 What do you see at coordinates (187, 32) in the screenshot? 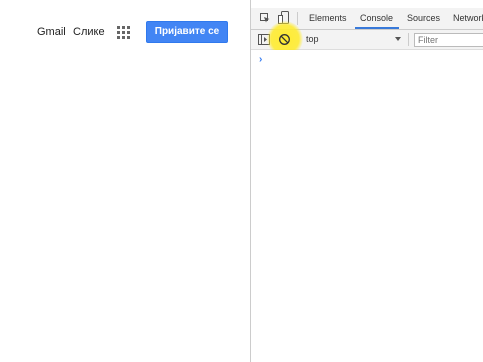
I see `sign-in-button: Пријавите се` at bounding box center [187, 32].